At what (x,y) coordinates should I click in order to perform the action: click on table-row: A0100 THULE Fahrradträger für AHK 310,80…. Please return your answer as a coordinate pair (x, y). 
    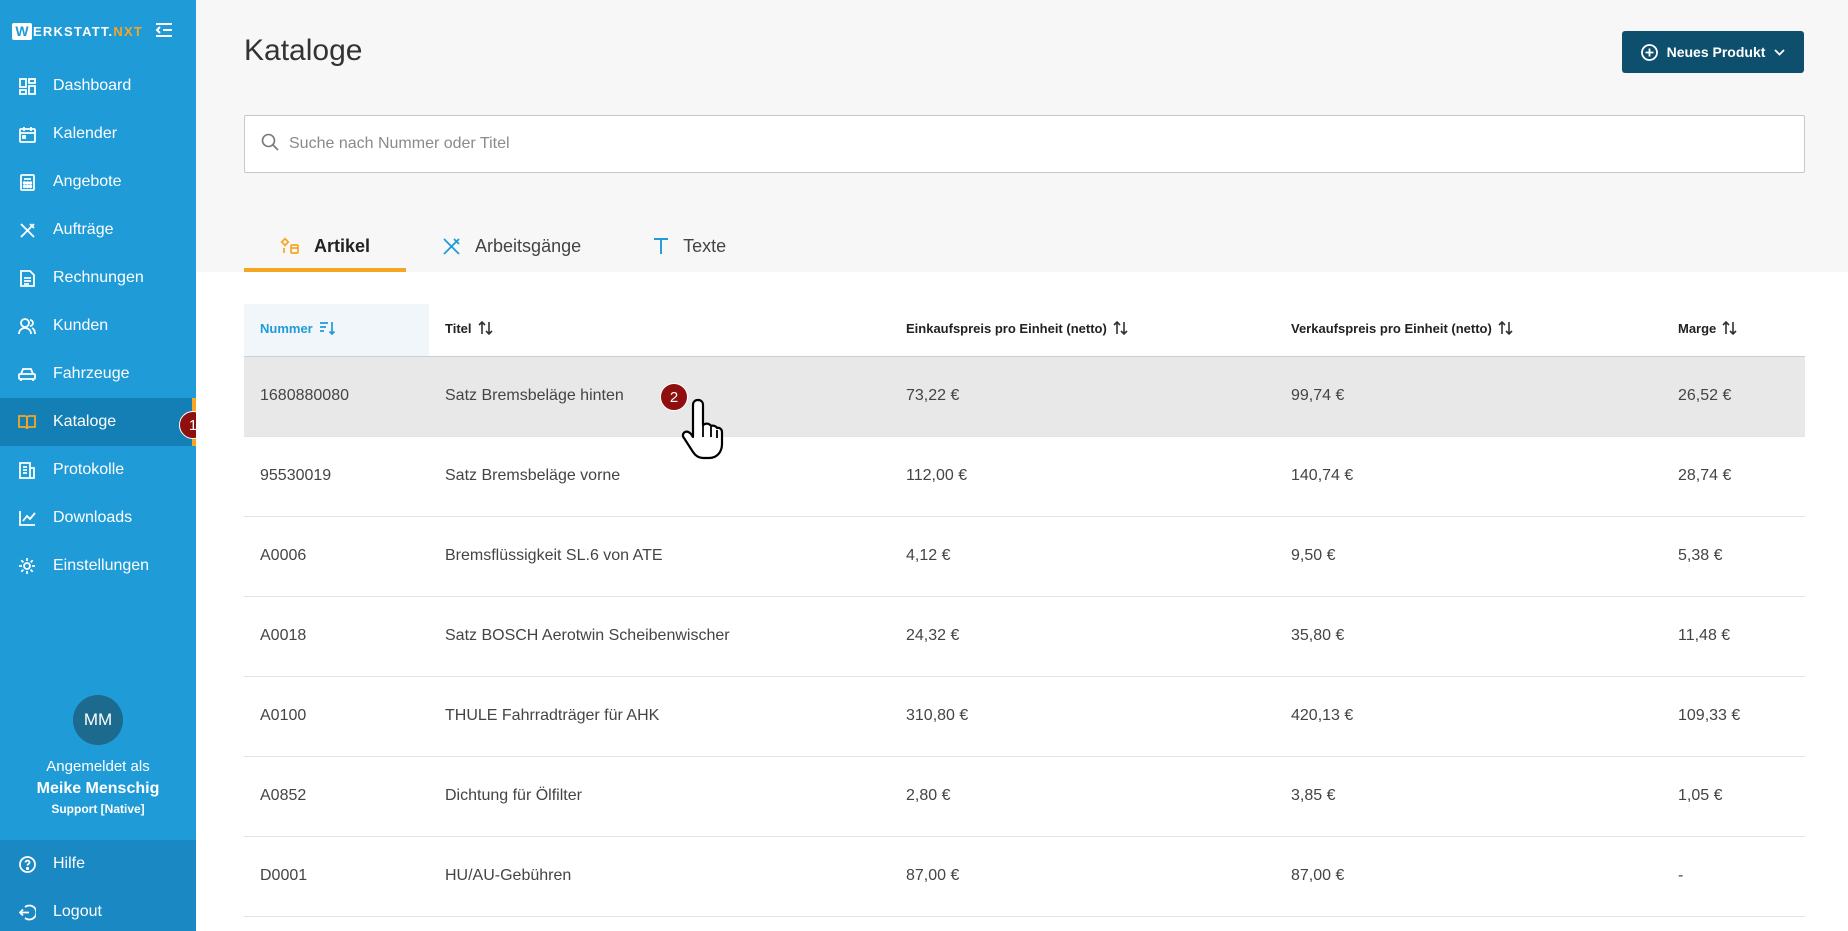
    Looking at the image, I should click on (1024, 716).